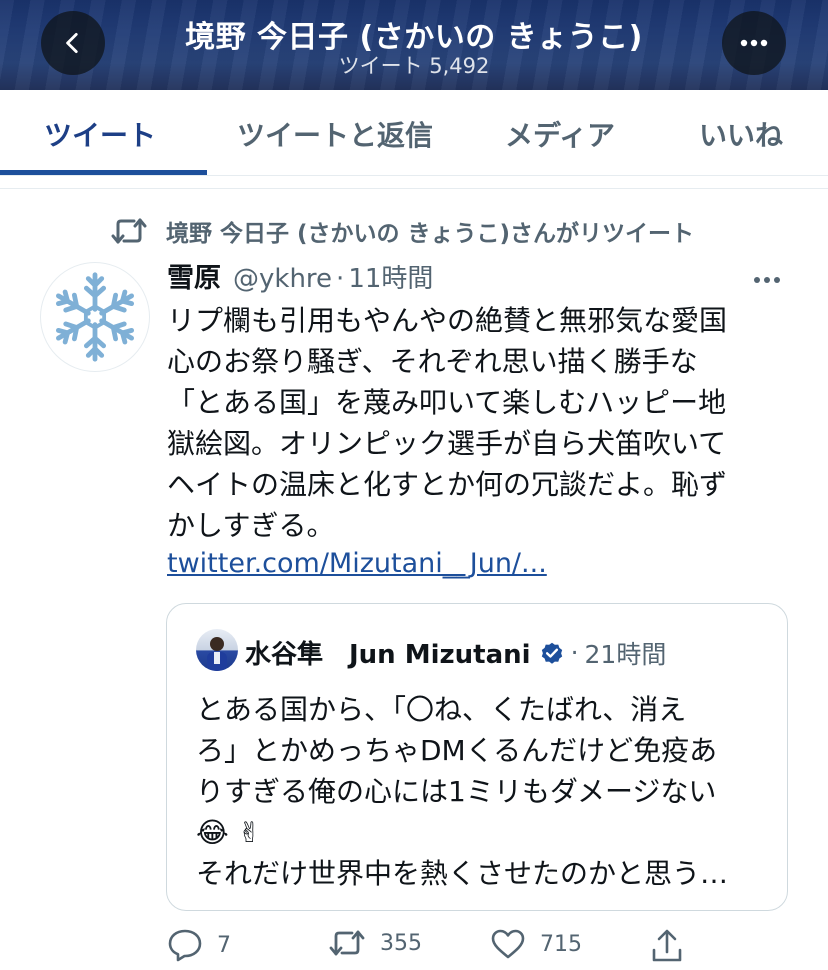 Image resolution: width=828 pixels, height=970 pixels. I want to click on quote-text-line: とある国から、「〇ね、くたばれ、消え, so click(441, 709).